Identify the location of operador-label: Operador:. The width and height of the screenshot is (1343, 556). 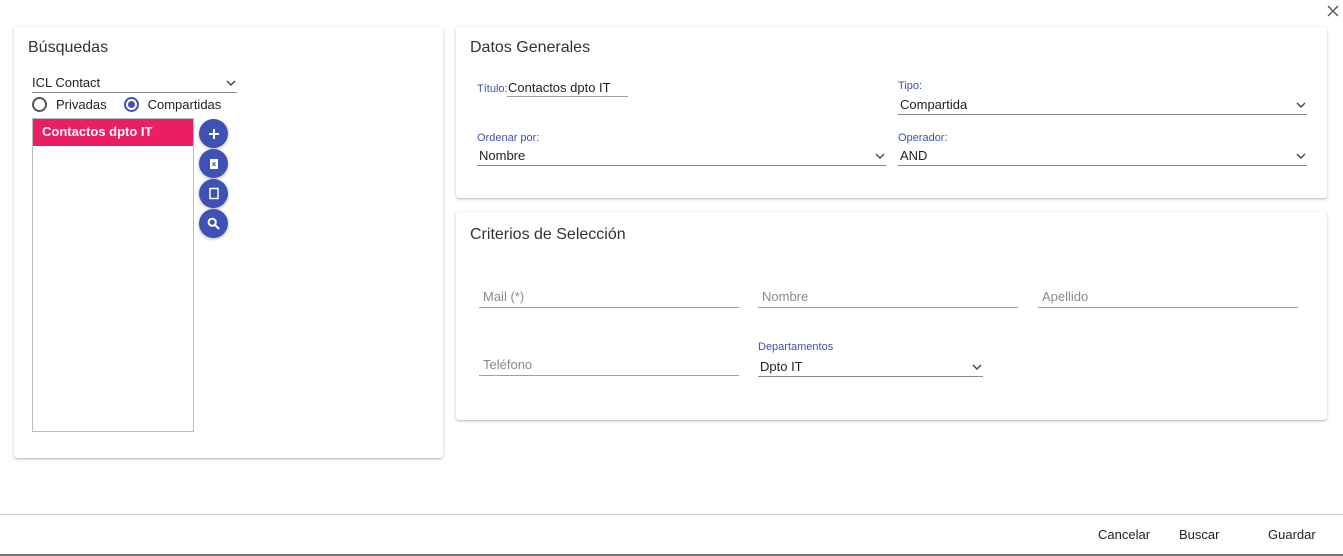
(923, 138).